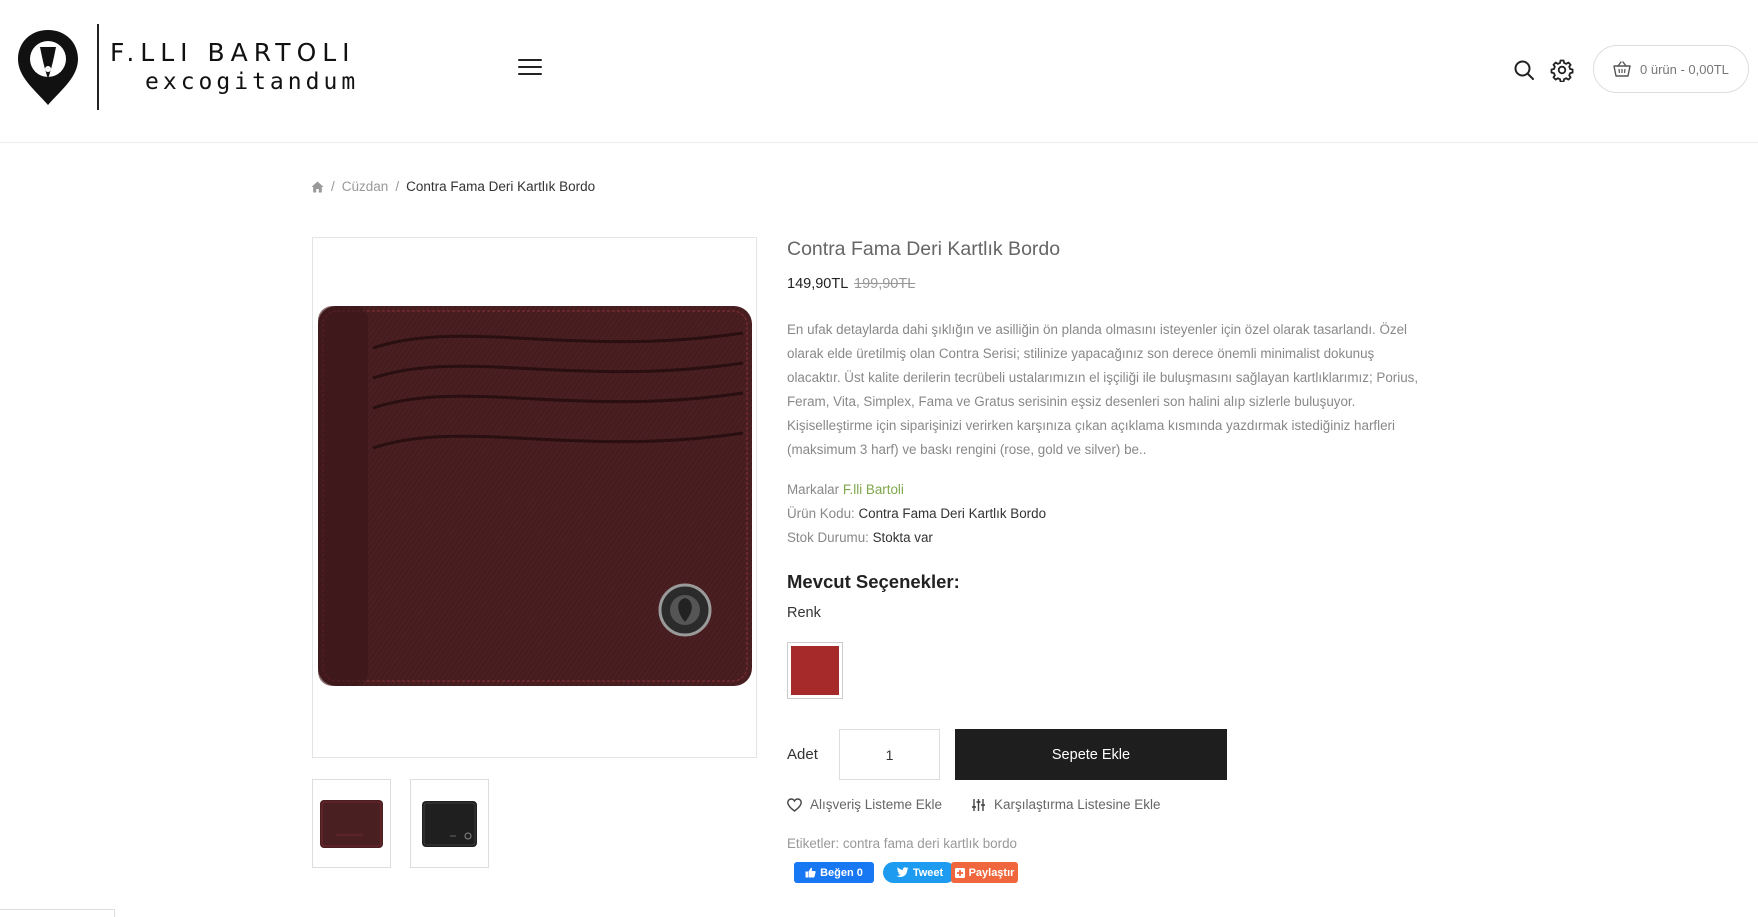 The height and width of the screenshot is (917, 1758). Describe the element at coordinates (1091, 754) in the screenshot. I see `add-to-cart-button: Sepete Ekle` at that location.